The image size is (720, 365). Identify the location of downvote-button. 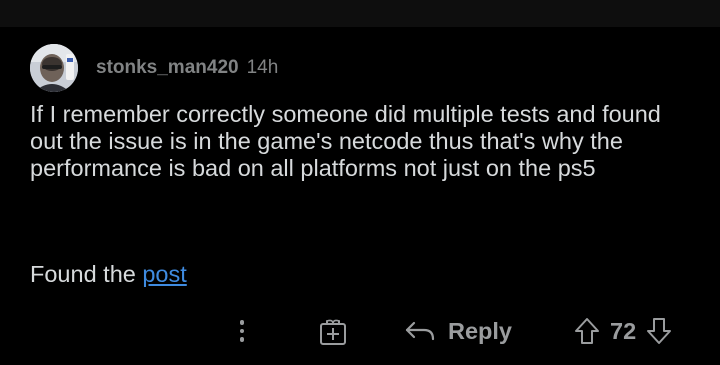
(659, 331).